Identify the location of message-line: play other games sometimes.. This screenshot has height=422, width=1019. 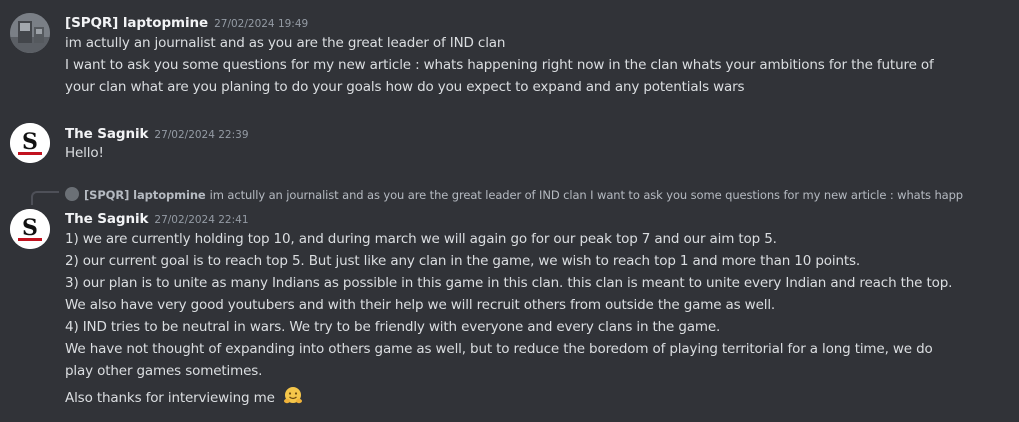
(164, 371).